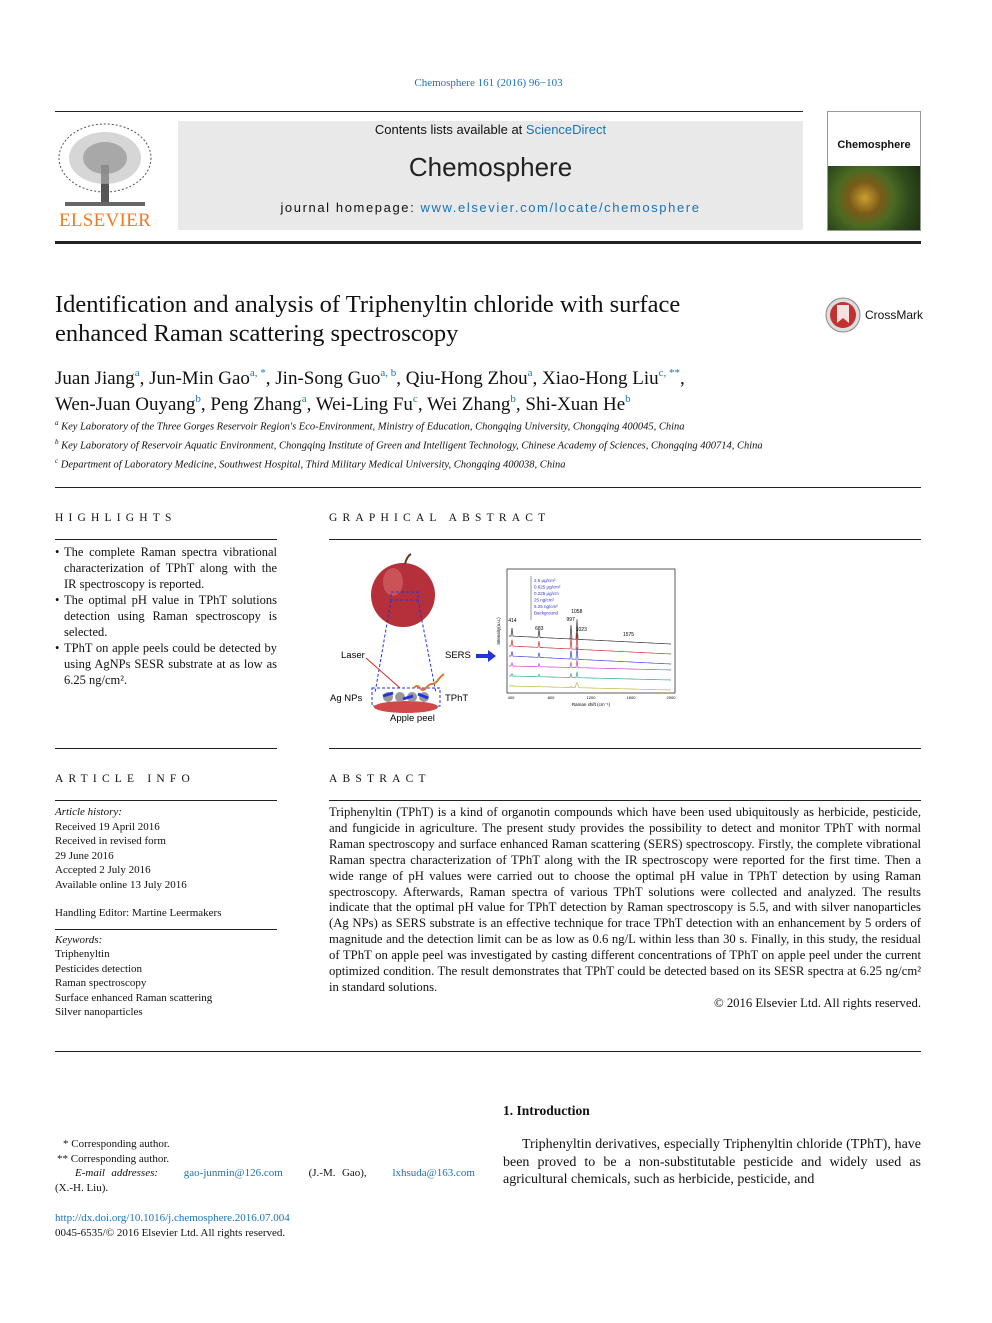 This screenshot has width=992, height=1323. What do you see at coordinates (107, 826) in the screenshot?
I see `history-item: Received 19 April 2016` at bounding box center [107, 826].